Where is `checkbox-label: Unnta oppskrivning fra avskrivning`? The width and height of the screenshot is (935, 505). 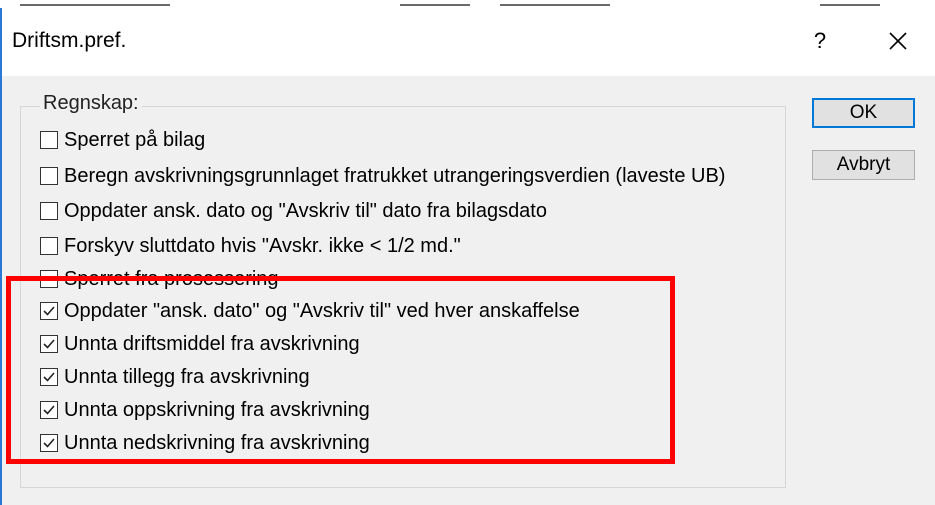 checkbox-label: Unnta oppskrivning fra avskrivning is located at coordinates (217, 409).